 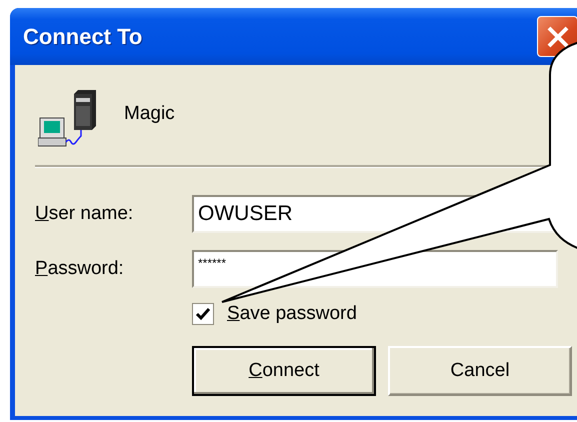 What do you see at coordinates (203, 314) in the screenshot?
I see `save-password-checkbox` at bounding box center [203, 314].